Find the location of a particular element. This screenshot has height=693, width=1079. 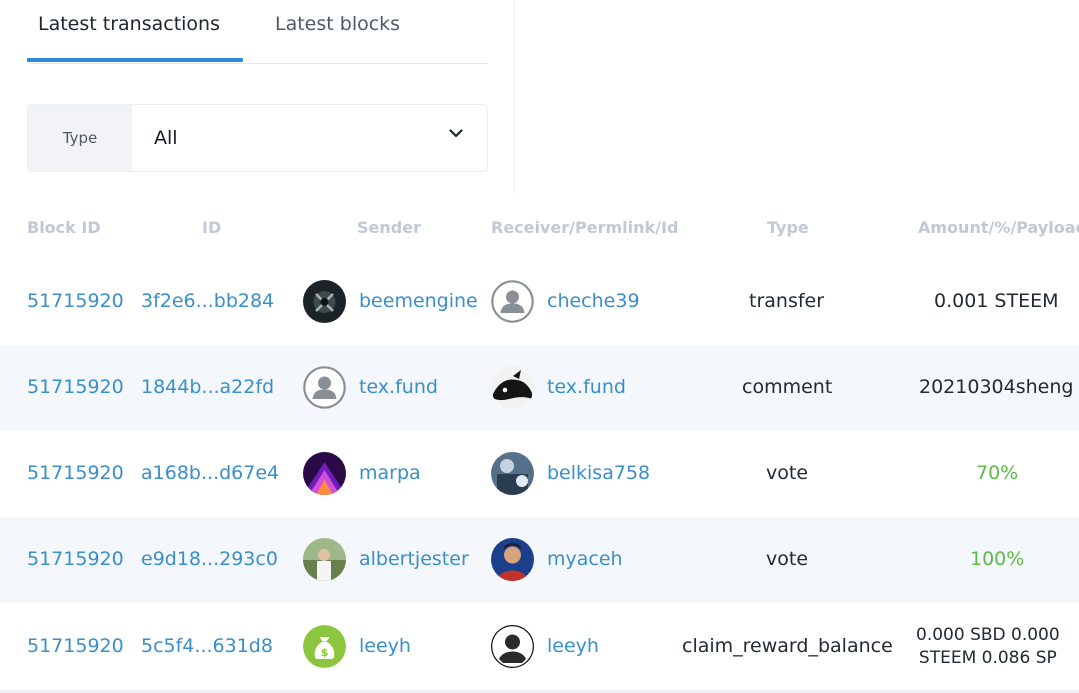

amount-value: 20210304sheng is located at coordinates (996, 387).